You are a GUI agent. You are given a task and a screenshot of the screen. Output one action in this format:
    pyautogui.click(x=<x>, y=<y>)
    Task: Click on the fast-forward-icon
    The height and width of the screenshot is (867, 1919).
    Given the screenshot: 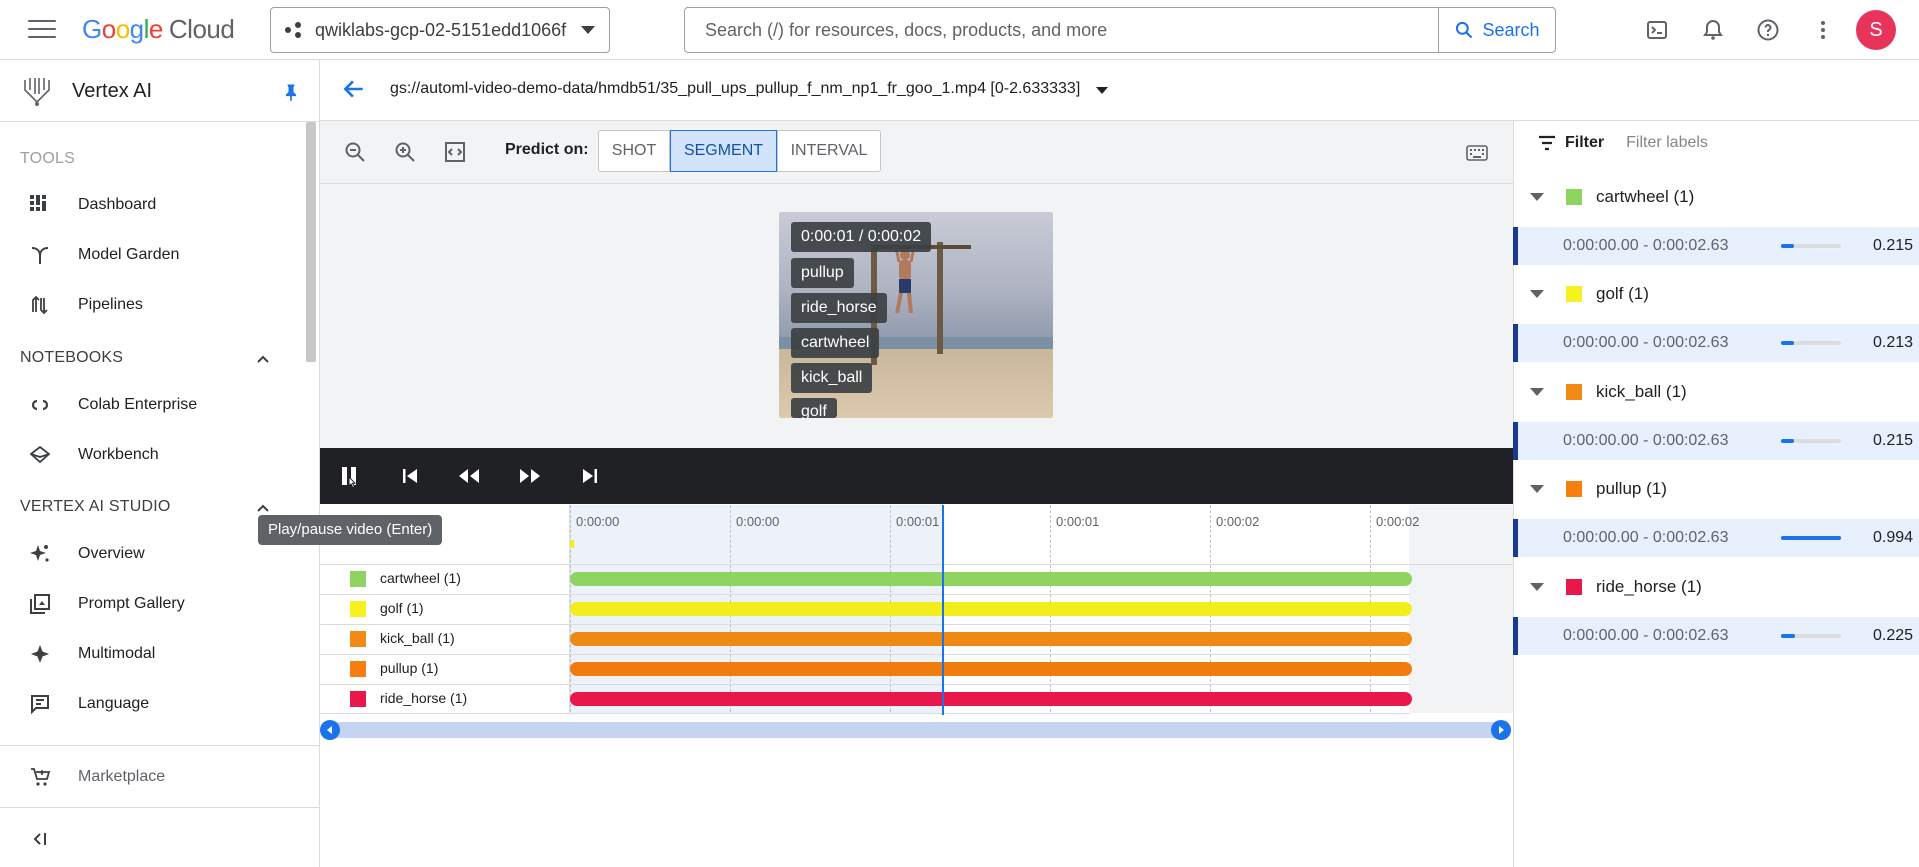 What is the action you would take?
    pyautogui.click(x=530, y=476)
    